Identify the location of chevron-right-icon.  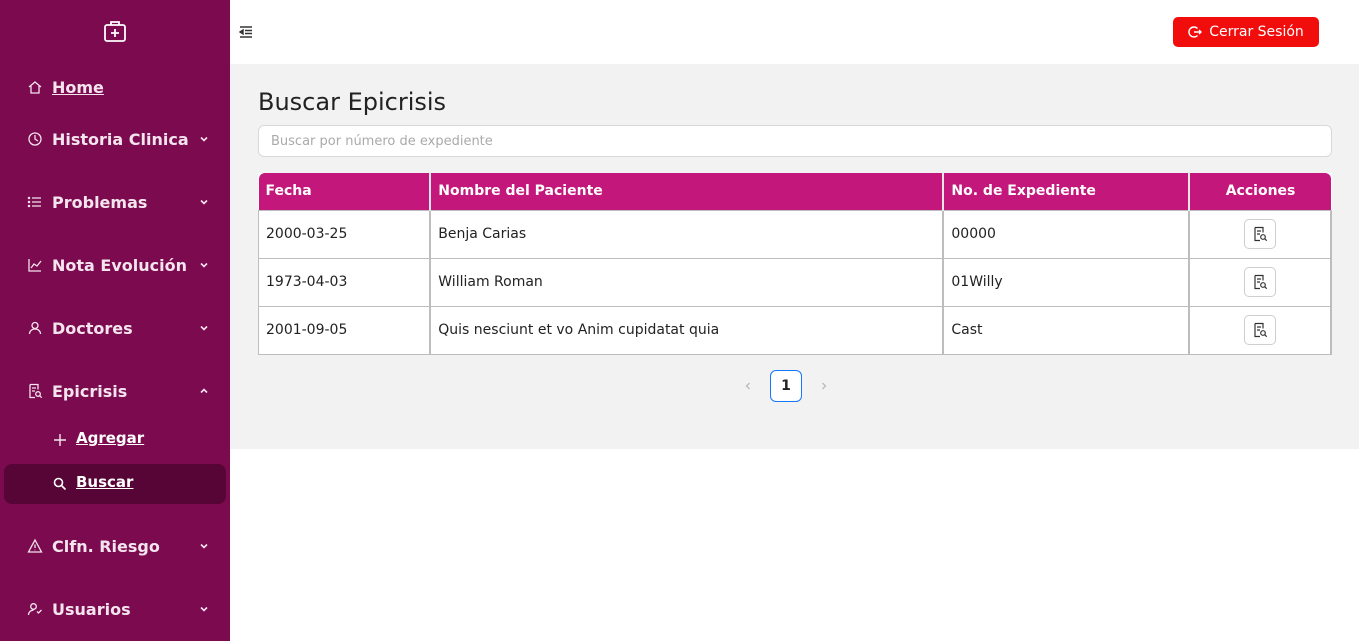
(824, 386).